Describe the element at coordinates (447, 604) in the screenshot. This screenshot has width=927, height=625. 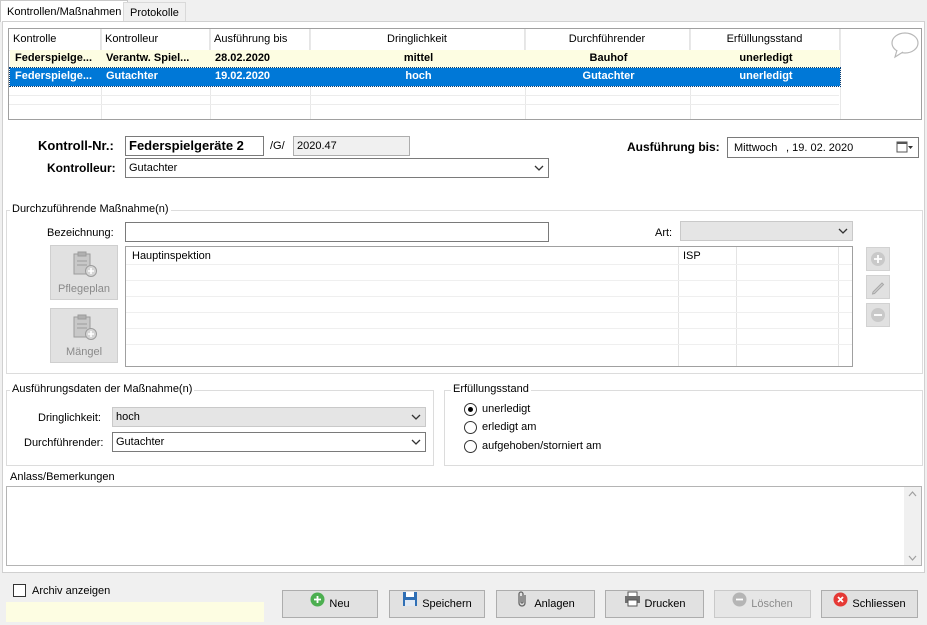
I see `speichern-label: Speichern` at that location.